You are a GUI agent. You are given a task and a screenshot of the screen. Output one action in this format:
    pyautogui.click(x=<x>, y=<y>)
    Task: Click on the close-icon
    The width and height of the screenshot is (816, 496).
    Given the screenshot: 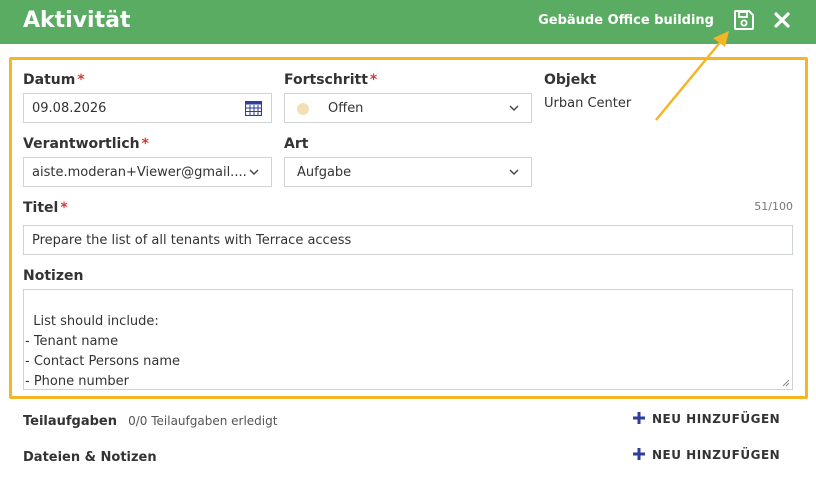 What is the action you would take?
    pyautogui.click(x=782, y=20)
    